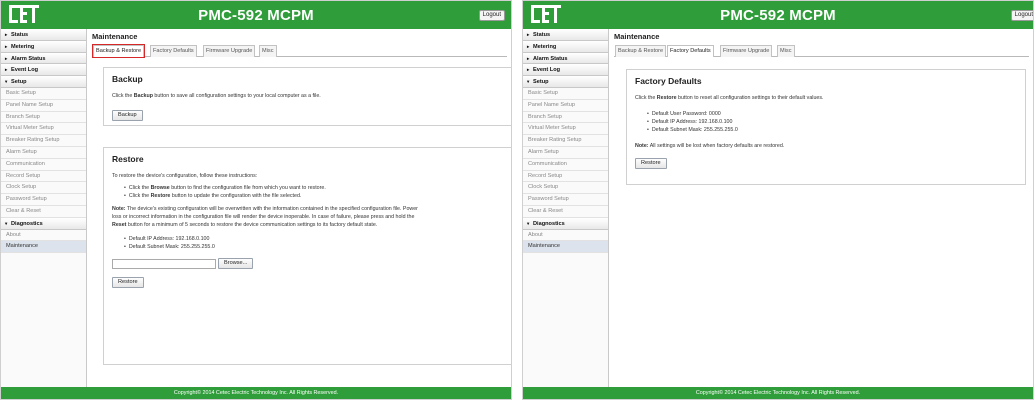 The height and width of the screenshot is (400, 1034). What do you see at coordinates (651, 163) in the screenshot?
I see `restore-defaults-button: Restore` at bounding box center [651, 163].